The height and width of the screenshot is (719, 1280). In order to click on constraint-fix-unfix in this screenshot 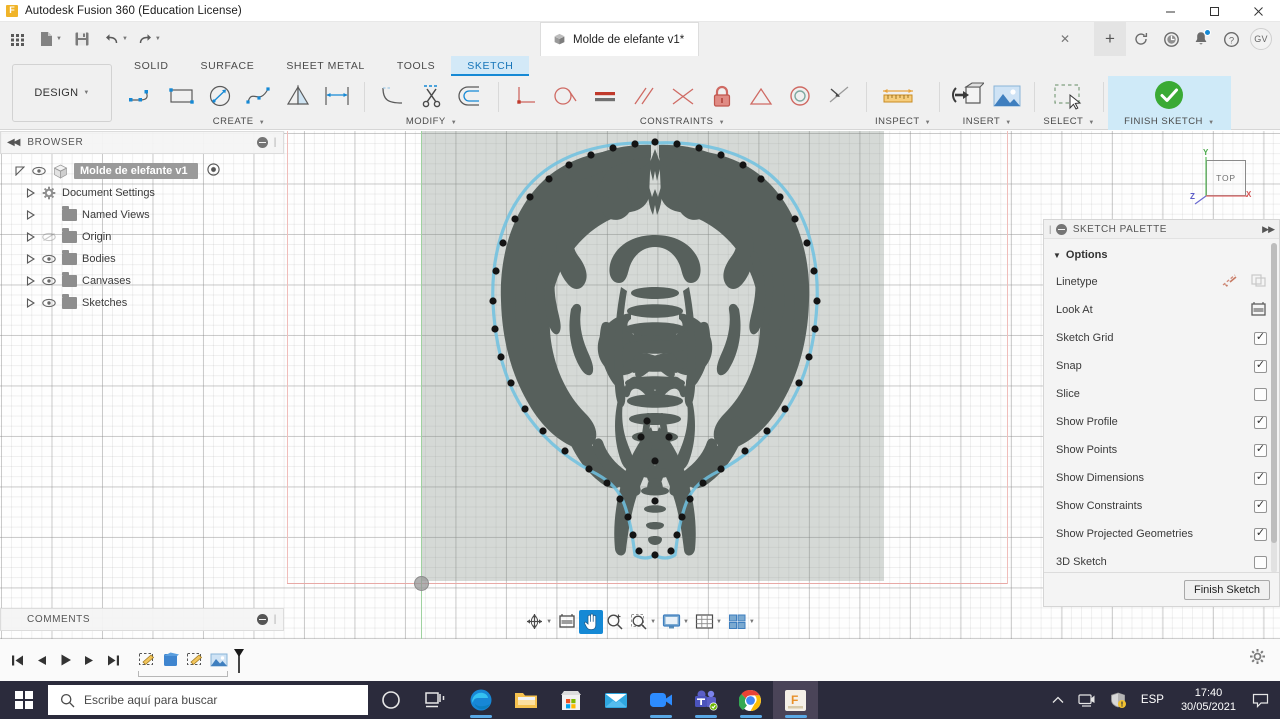, I will do `click(721, 96)`.